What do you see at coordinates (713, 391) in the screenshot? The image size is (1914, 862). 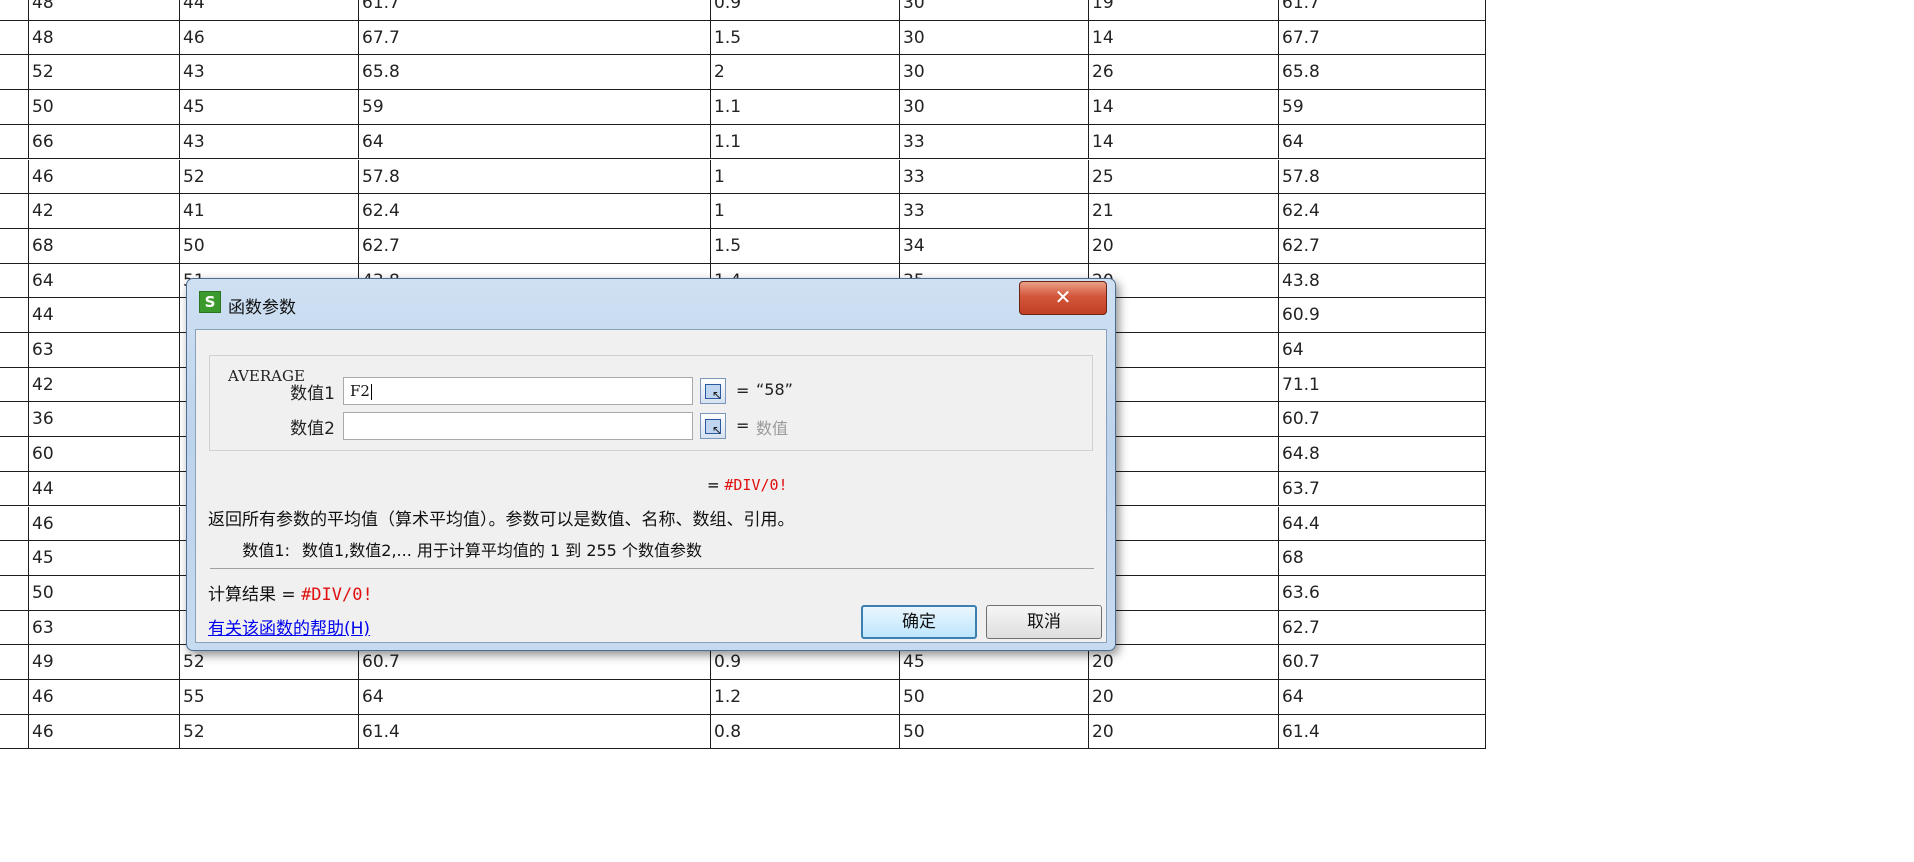 I see `param-1-range-select-button: ↖` at bounding box center [713, 391].